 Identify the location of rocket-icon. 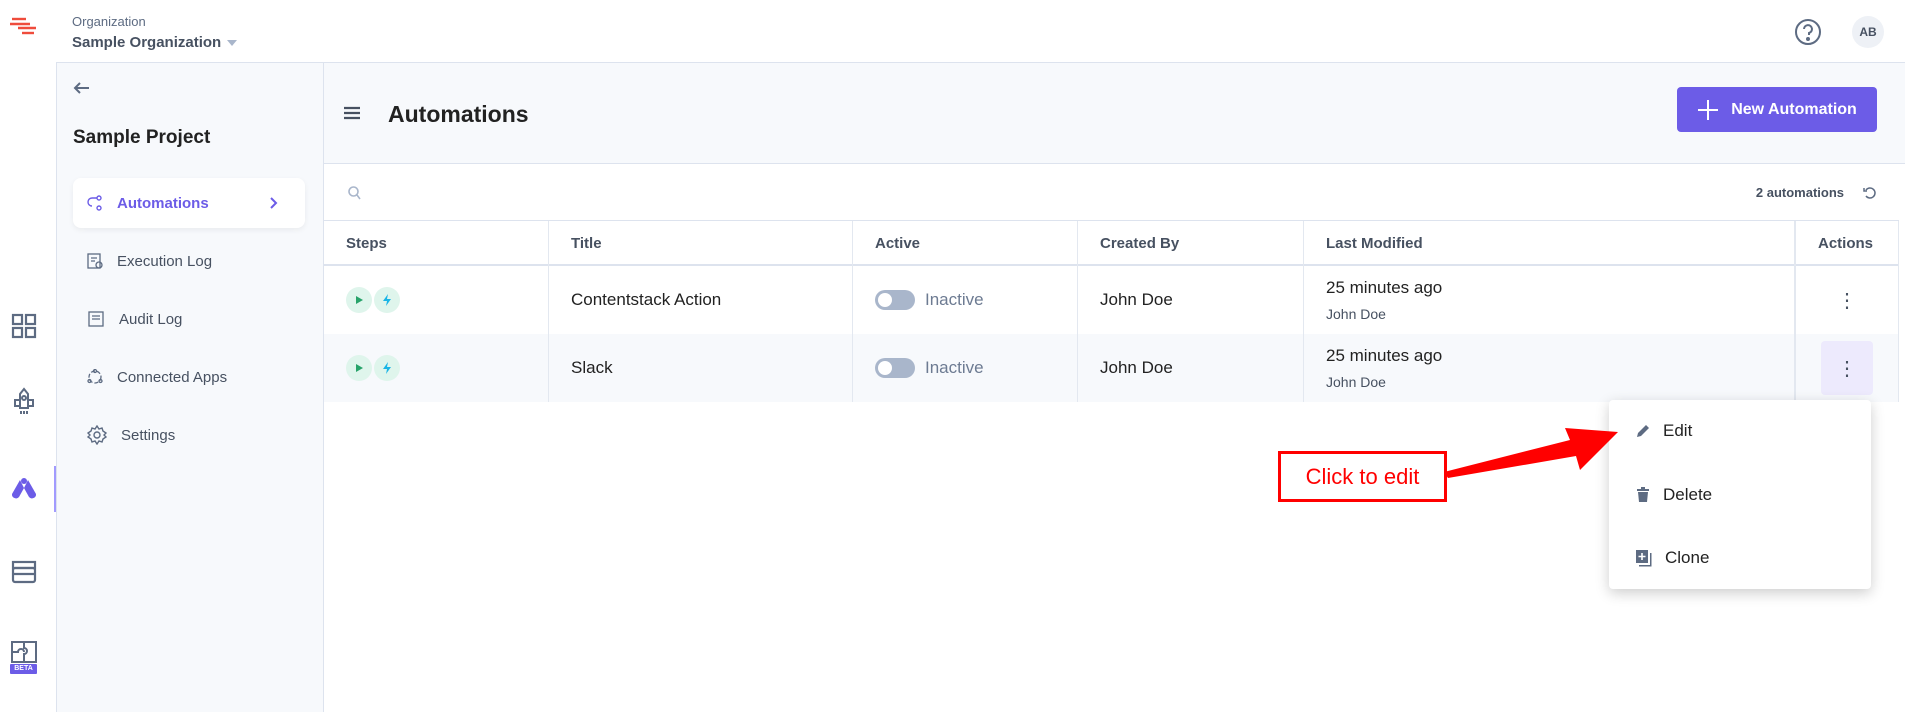
(24, 401).